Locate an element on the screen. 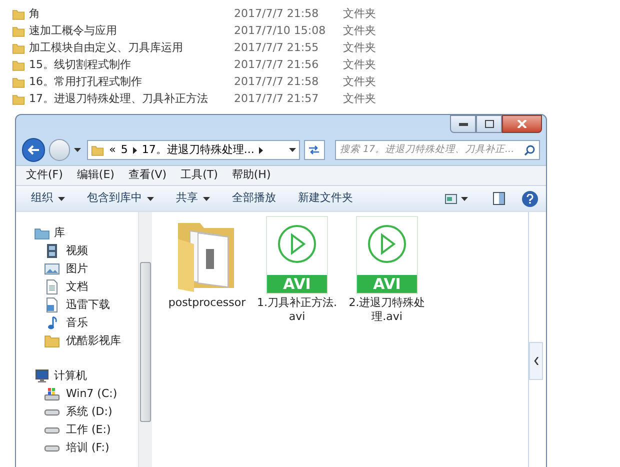  folder-name: 17。进退刀特殊处理、刀具补正方法 is located at coordinates (129, 99).